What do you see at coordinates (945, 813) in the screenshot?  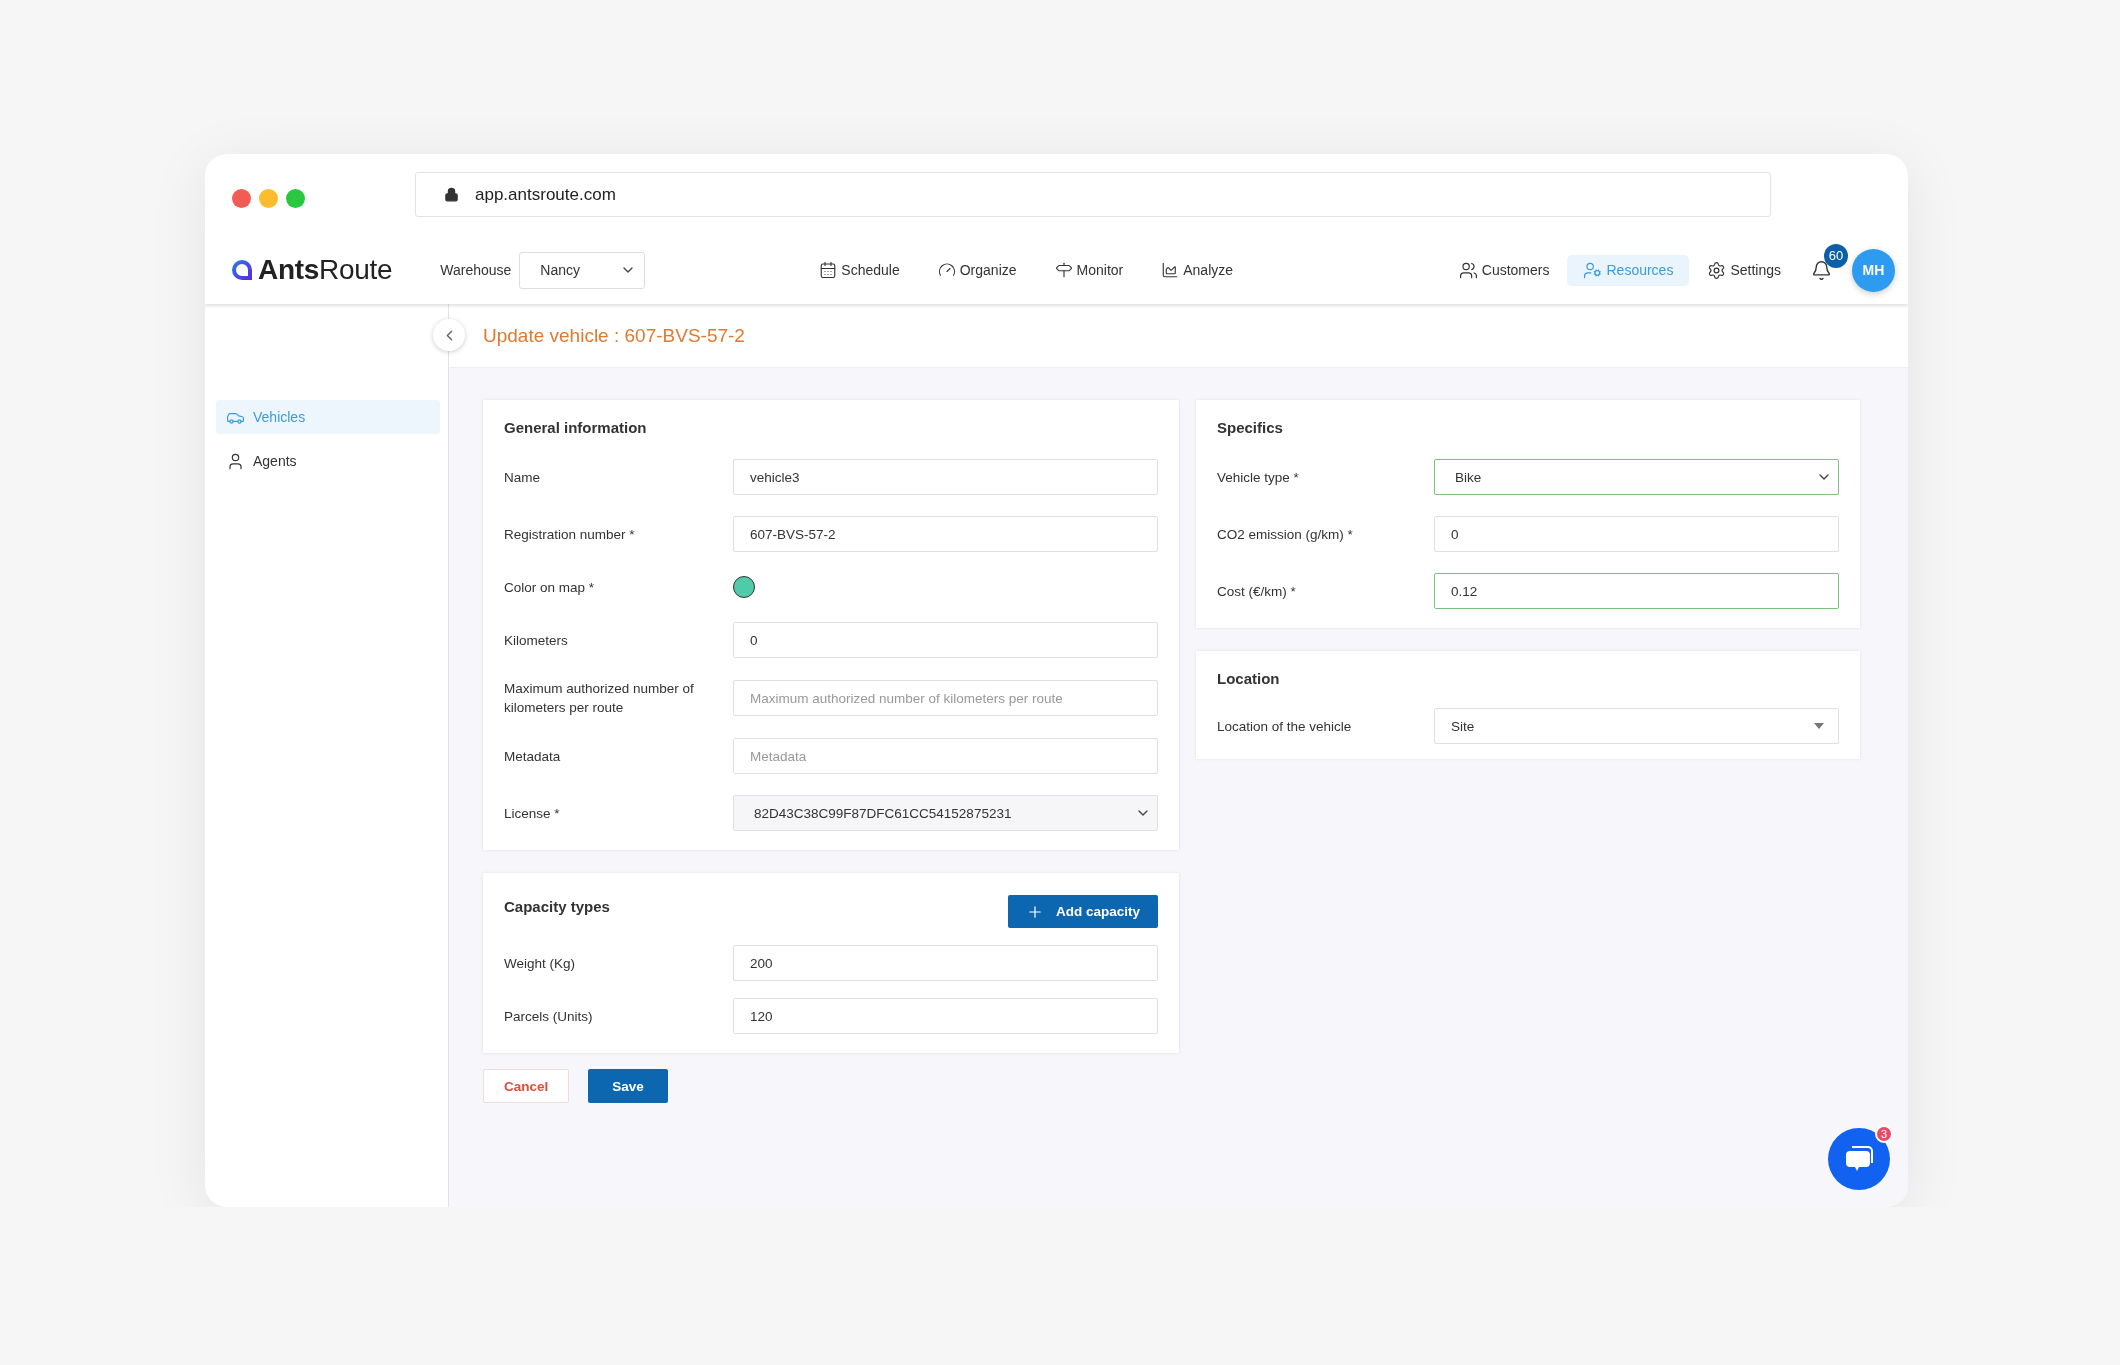 I see `select-field: 82D43C38C99F87DFC61CC54152875231` at bounding box center [945, 813].